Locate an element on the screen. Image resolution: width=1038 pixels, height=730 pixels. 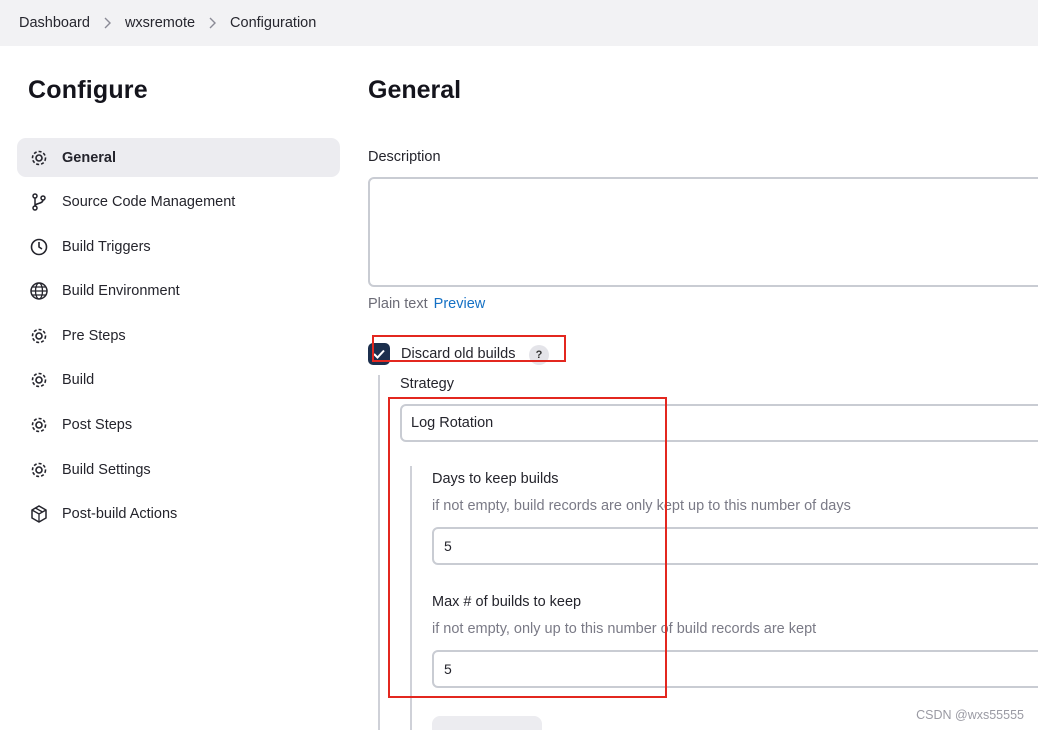
strategy-label: Strategy is located at coordinates (427, 384).